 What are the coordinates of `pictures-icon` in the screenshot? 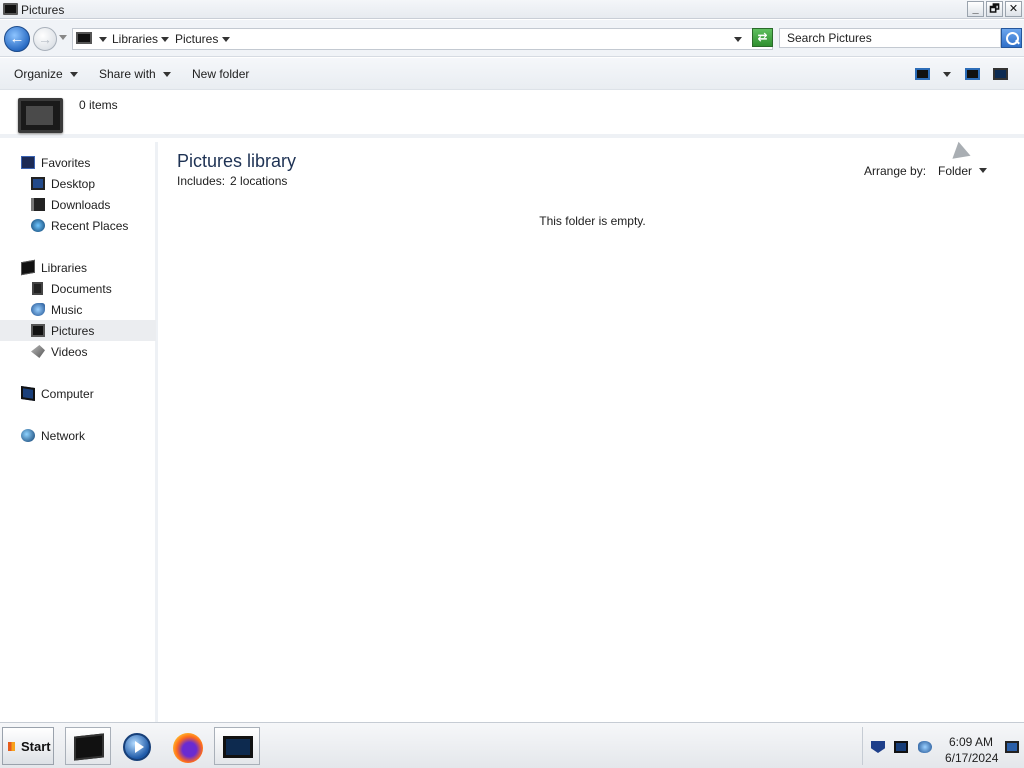 It's located at (38, 330).